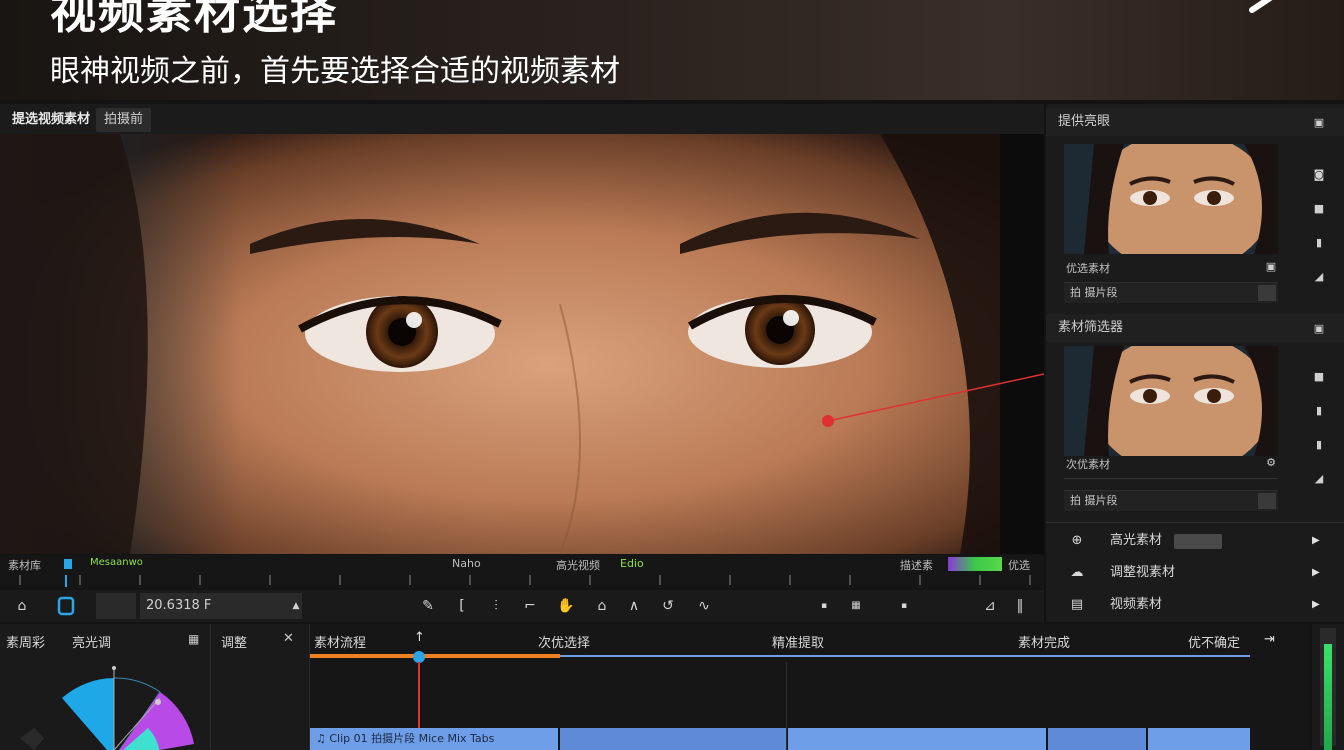 Image resolution: width=1344 pixels, height=750 pixels. I want to click on timecode-field: 20.6318 F, so click(221, 606).